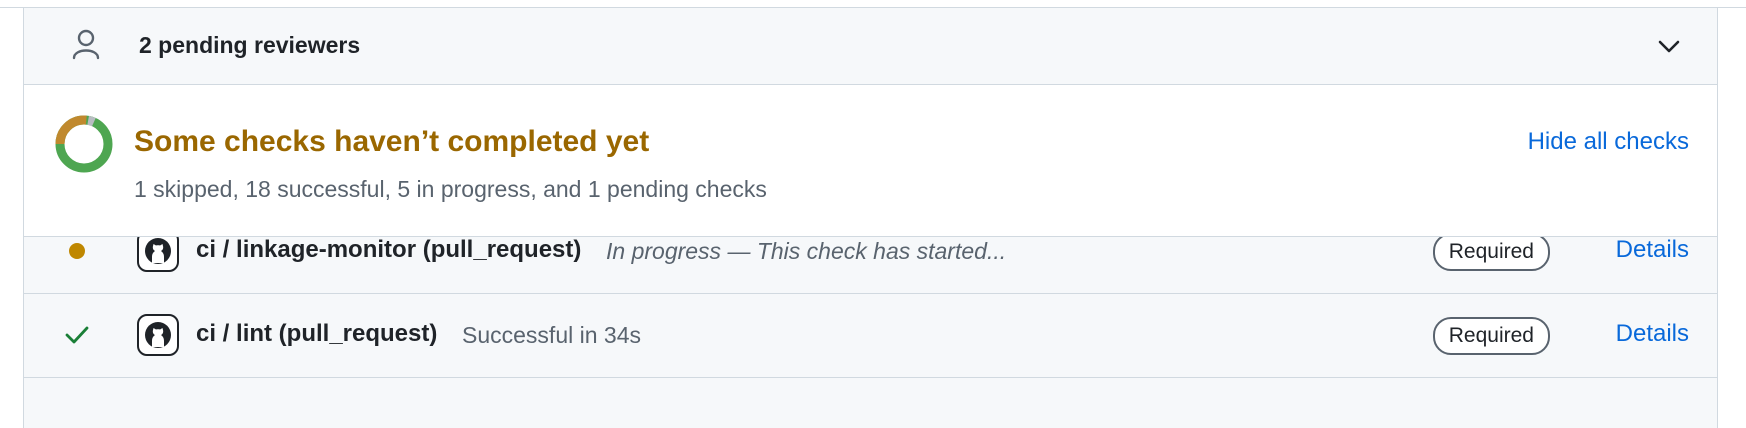 The image size is (1746, 428). I want to click on check-description: Successful in 34s, so click(551, 335).